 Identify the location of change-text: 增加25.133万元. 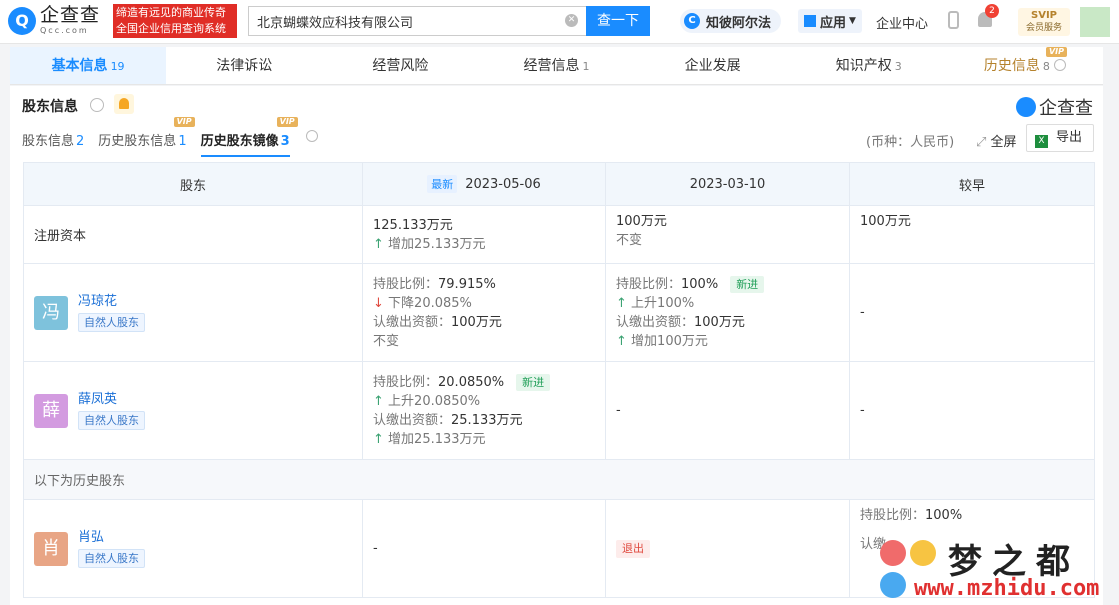
(437, 439).